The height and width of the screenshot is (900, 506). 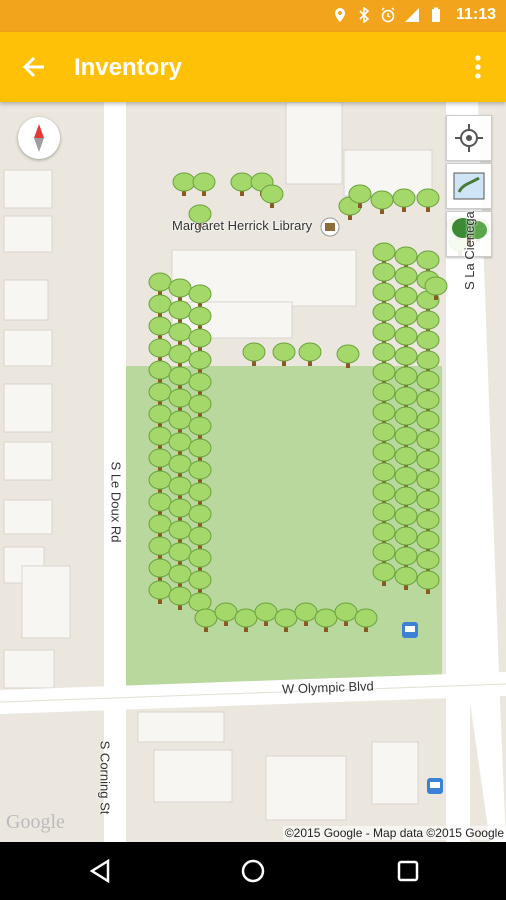 I want to click on la-cienega-label: S La Cienega, so click(x=469, y=250).